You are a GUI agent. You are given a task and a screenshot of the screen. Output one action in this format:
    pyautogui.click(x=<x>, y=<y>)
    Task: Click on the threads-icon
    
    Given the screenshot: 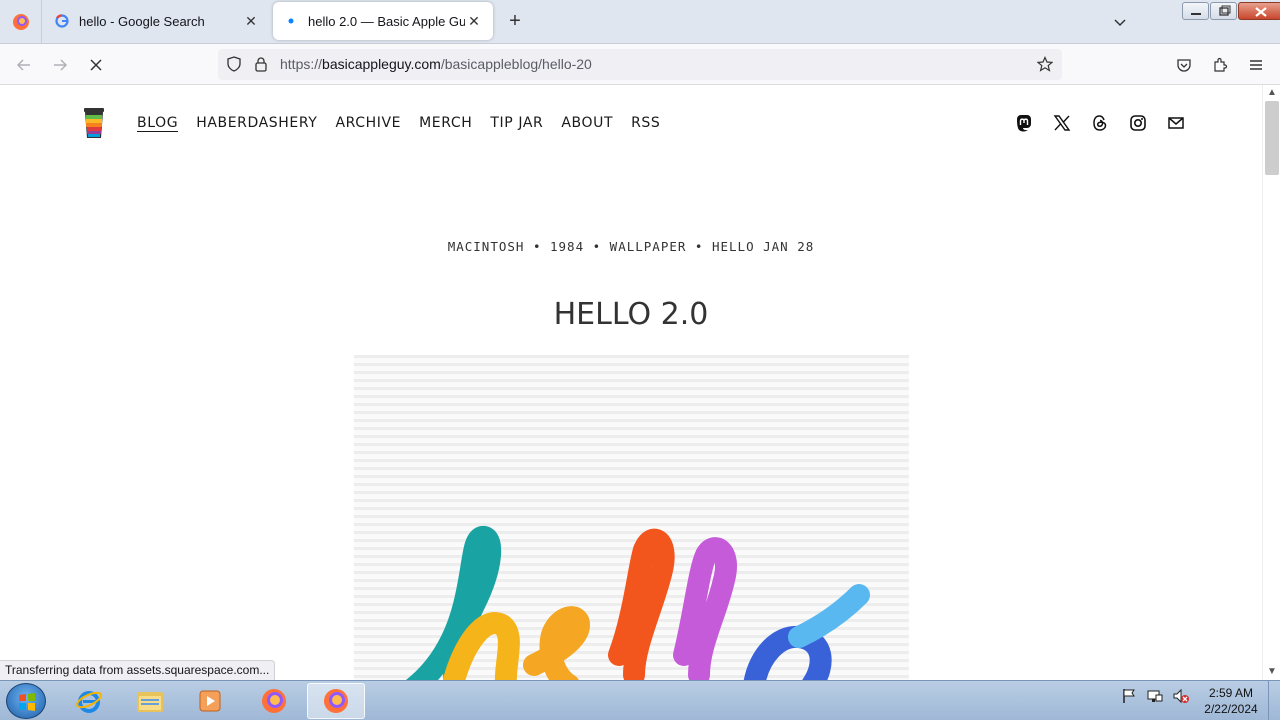 What is the action you would take?
    pyautogui.click(x=1100, y=123)
    